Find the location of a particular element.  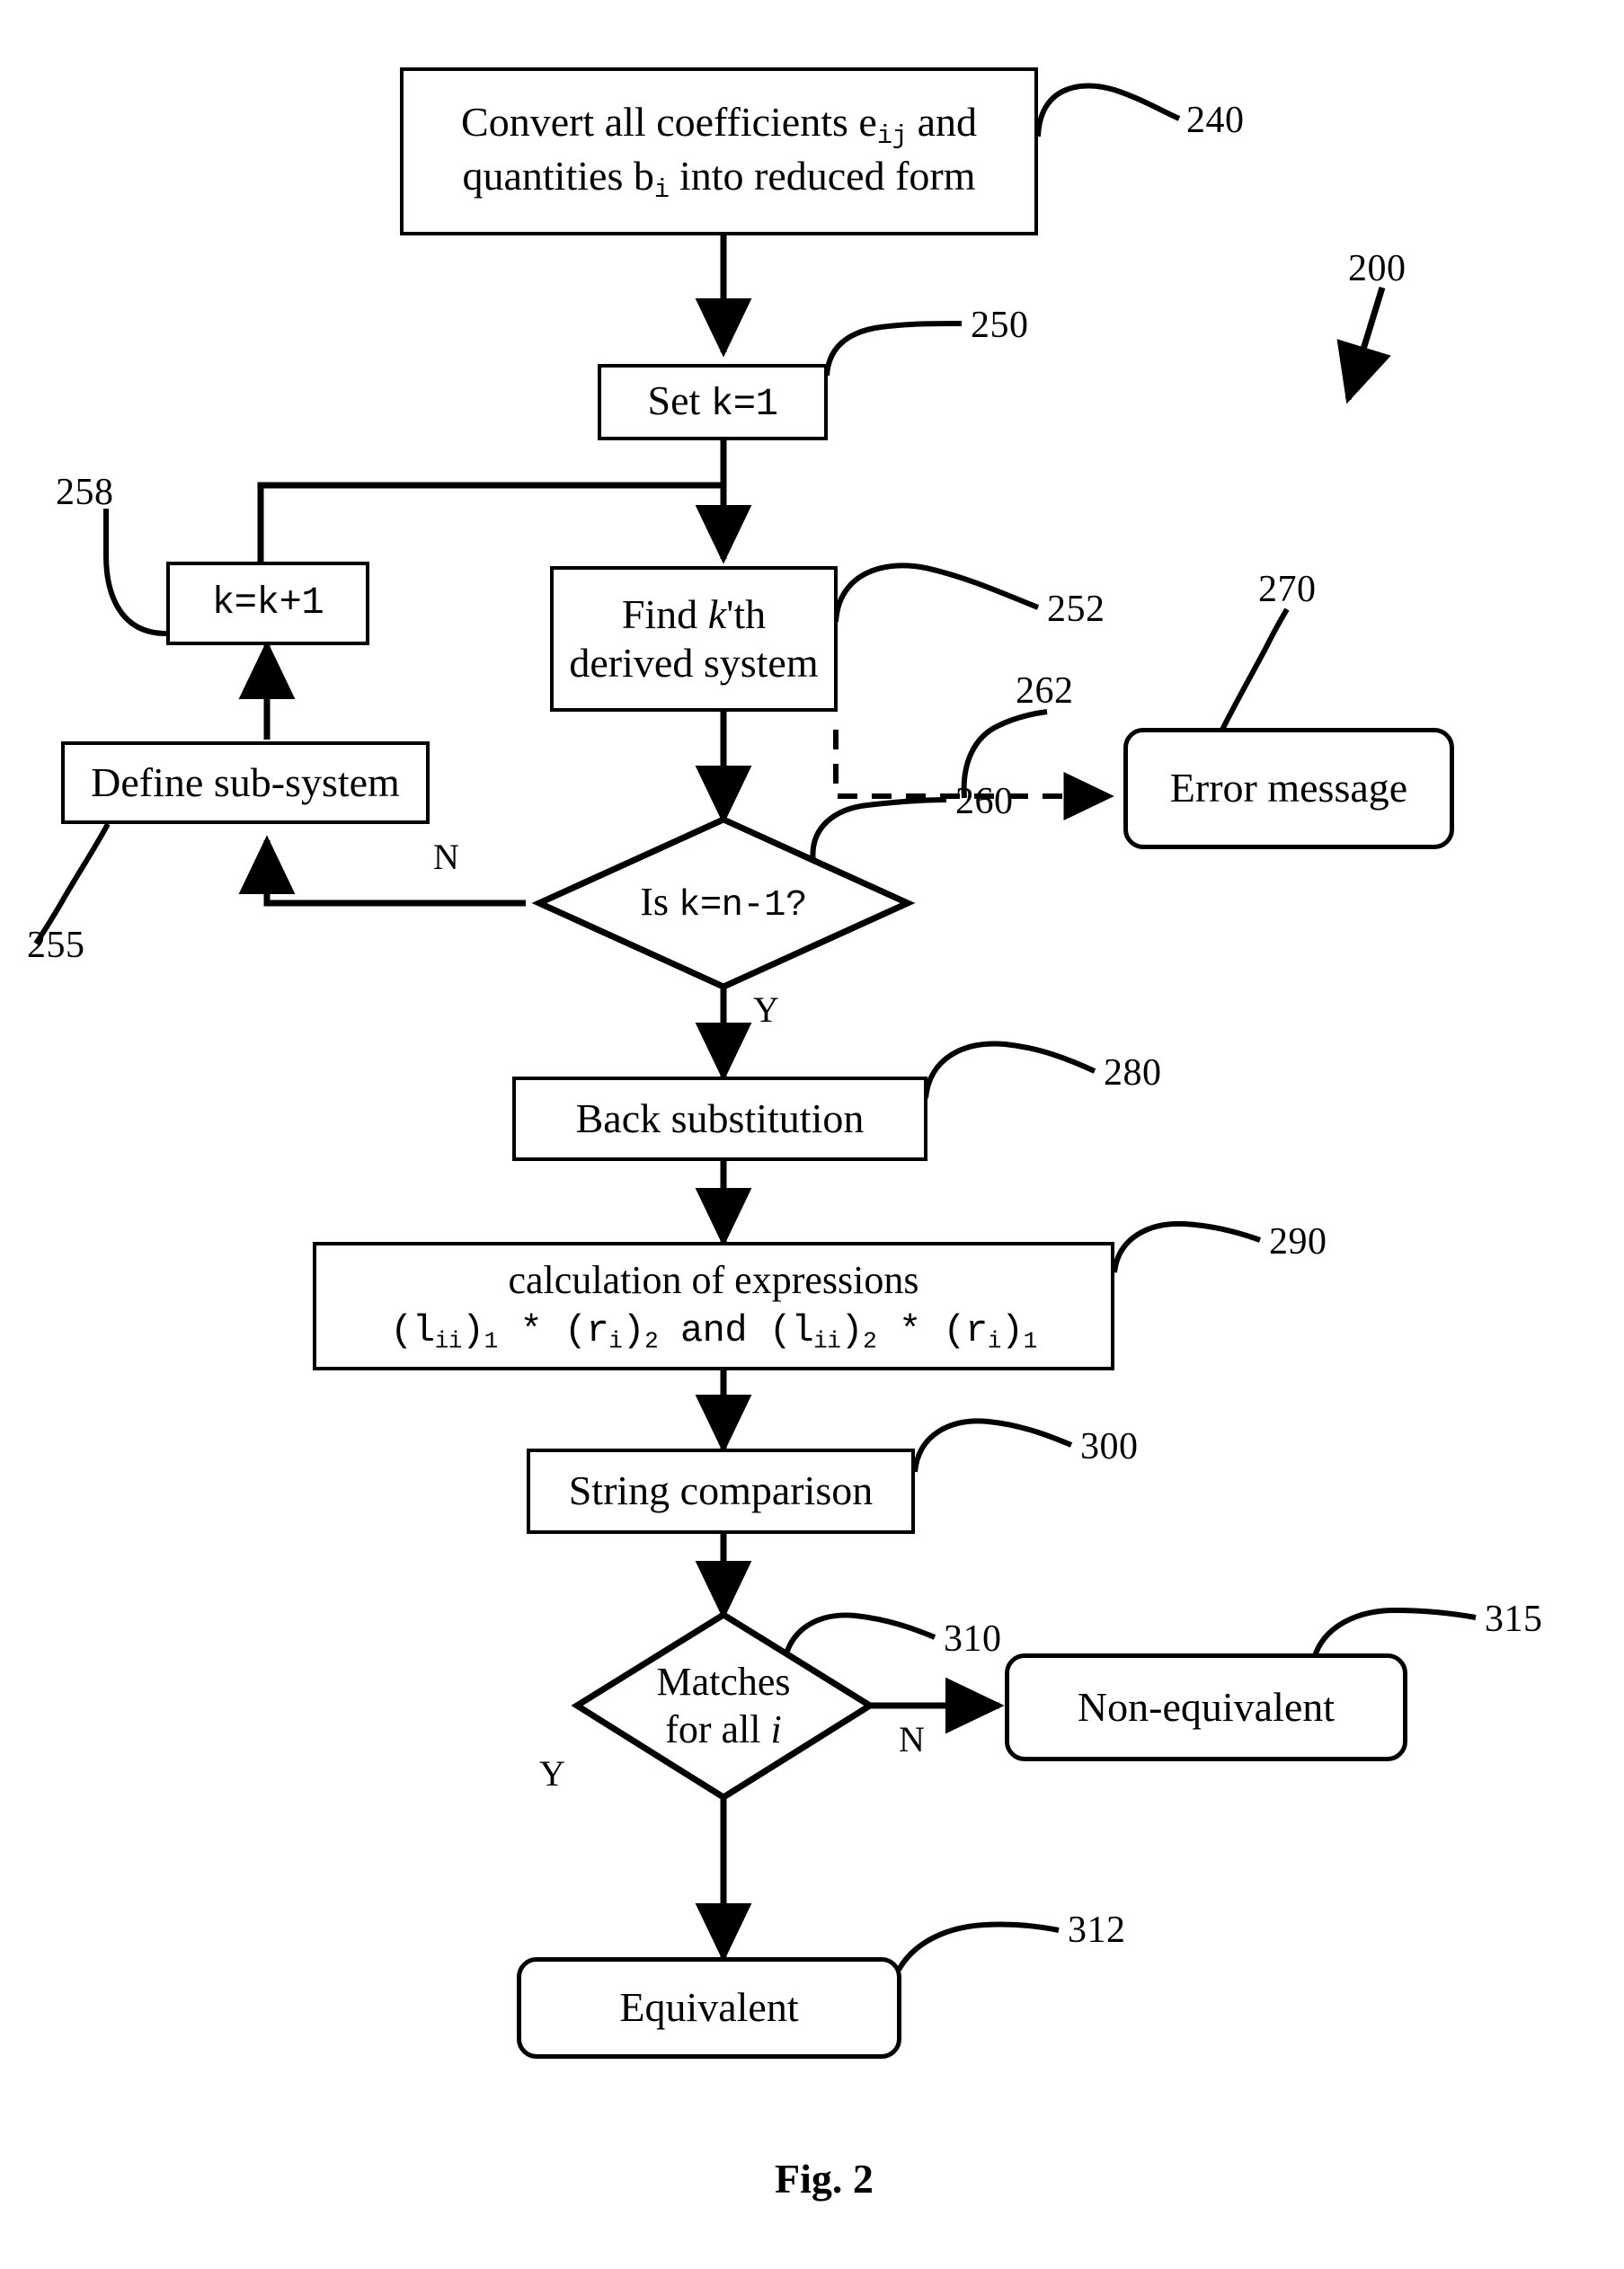

process-calculation-line1: calculation of expressions is located at coordinates (713, 1280).